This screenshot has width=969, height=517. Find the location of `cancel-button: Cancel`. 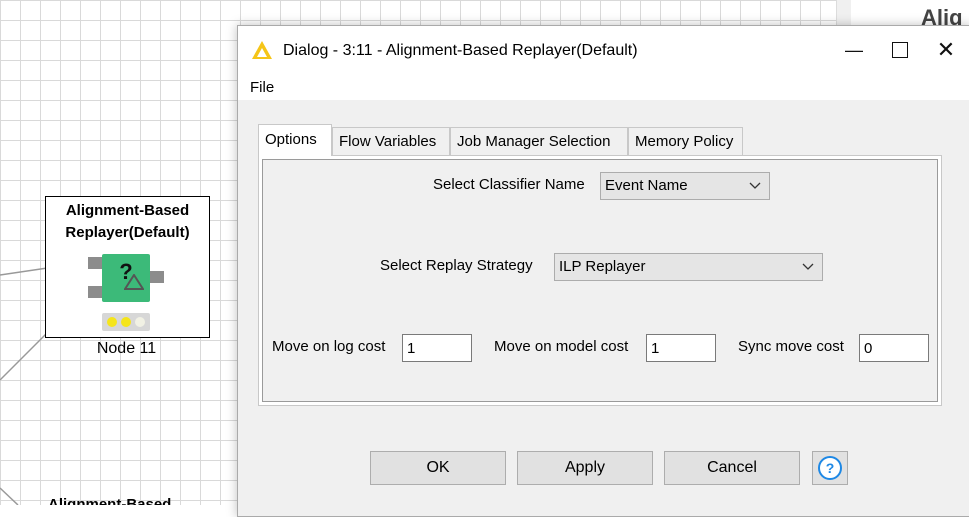

cancel-button: Cancel is located at coordinates (732, 468).